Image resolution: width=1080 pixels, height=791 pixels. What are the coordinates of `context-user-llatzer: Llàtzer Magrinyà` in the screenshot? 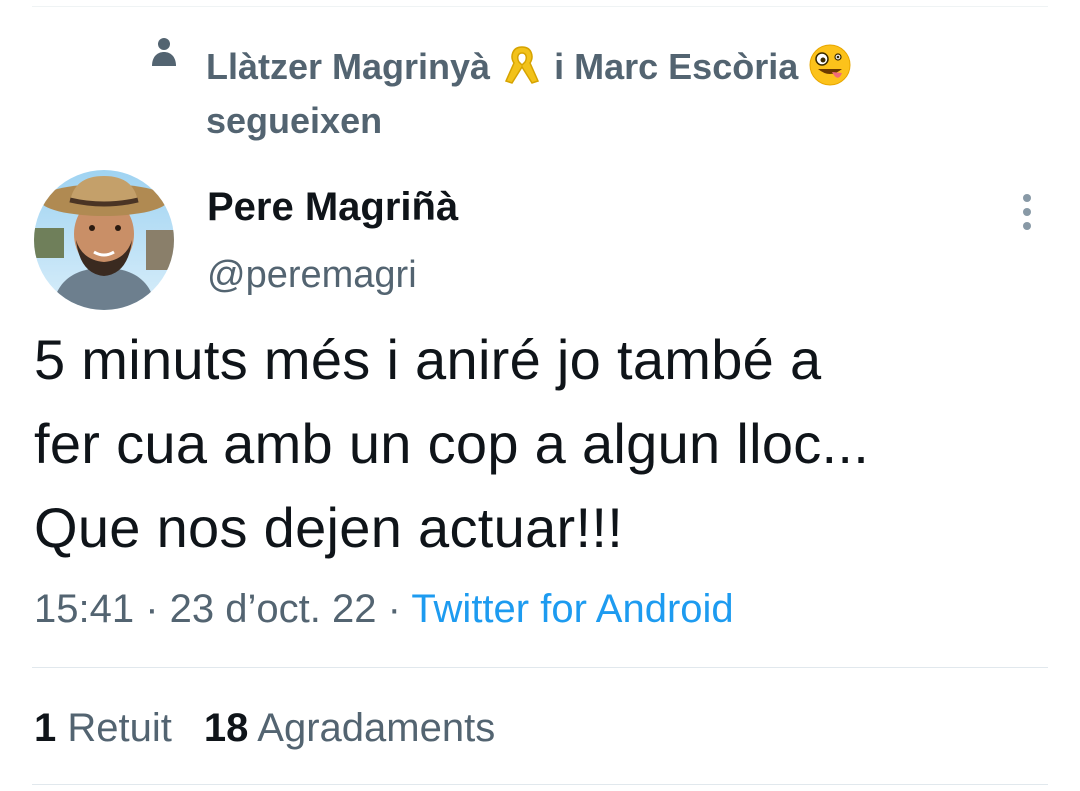 It's located at (348, 66).